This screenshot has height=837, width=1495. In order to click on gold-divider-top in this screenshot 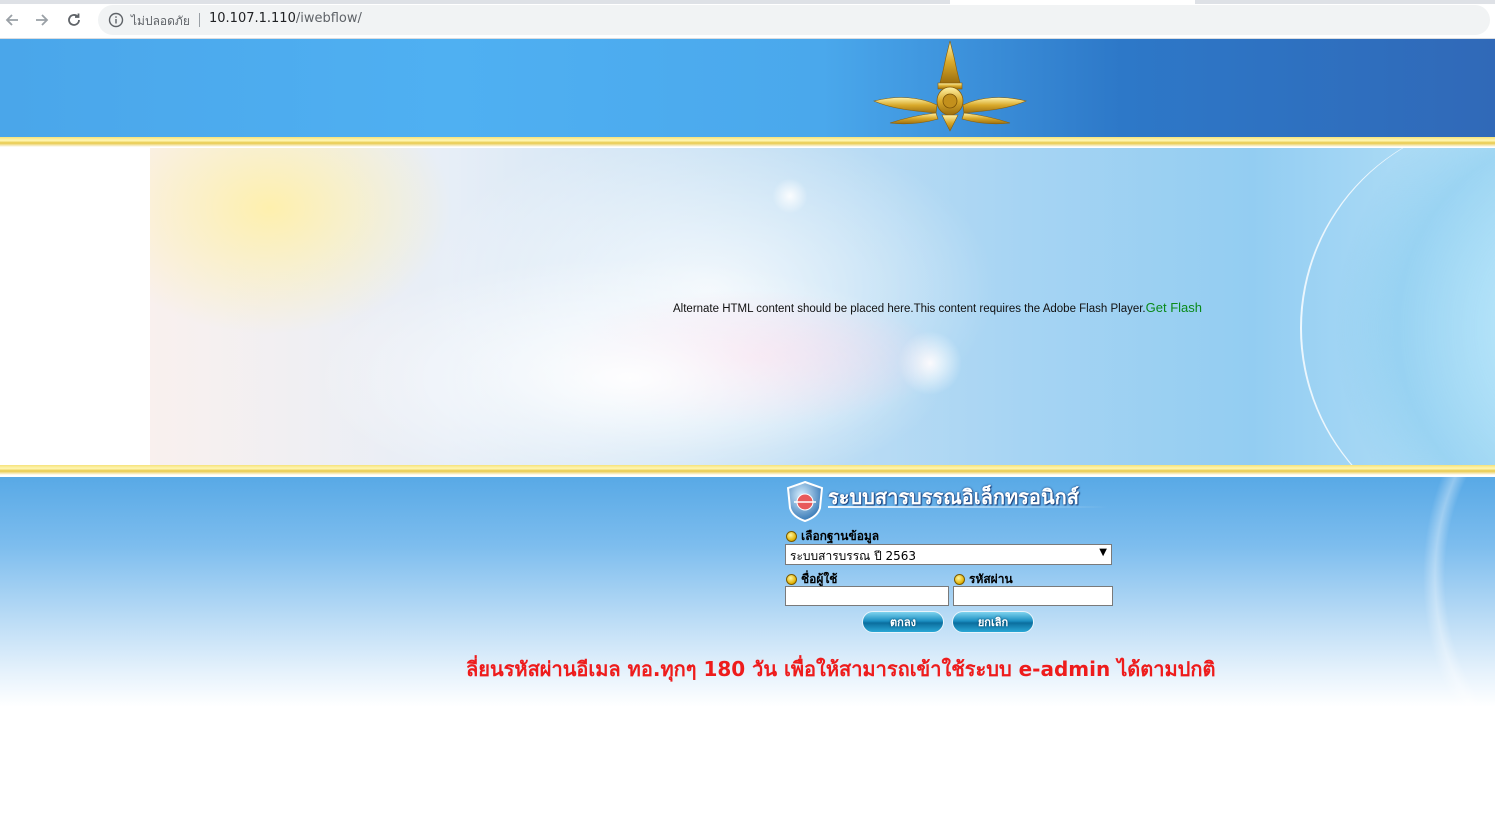, I will do `click(747, 142)`.